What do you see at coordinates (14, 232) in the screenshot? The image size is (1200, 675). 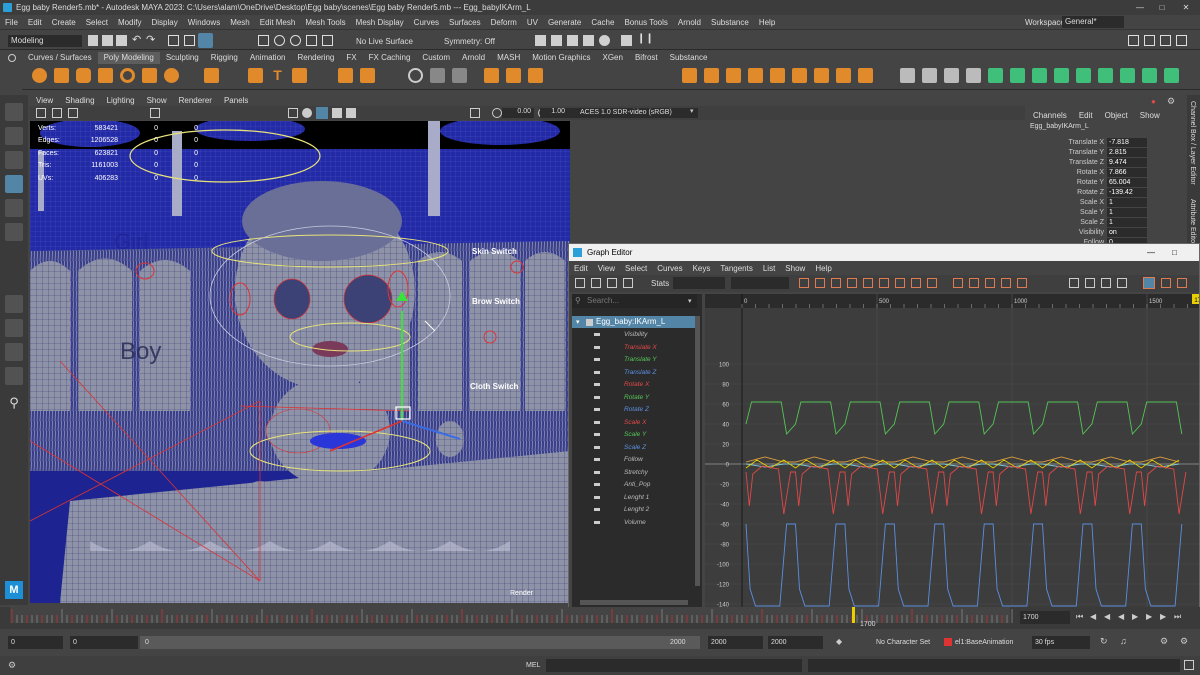 I see `scale-tool-icon` at bounding box center [14, 232].